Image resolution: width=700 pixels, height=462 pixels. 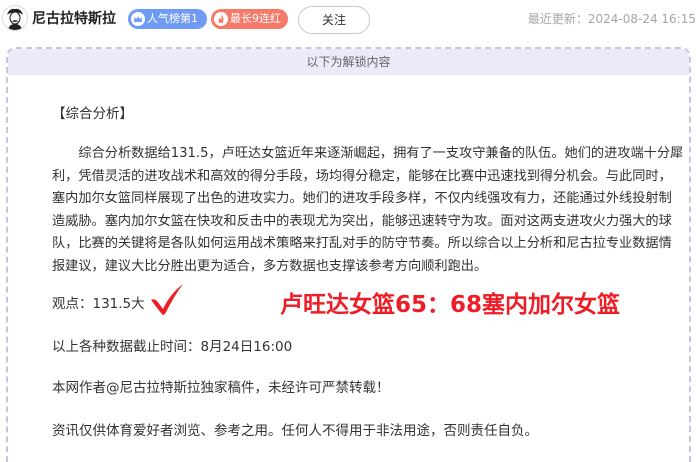 I want to click on prediction-label: 观点：131.5大, so click(x=98, y=304).